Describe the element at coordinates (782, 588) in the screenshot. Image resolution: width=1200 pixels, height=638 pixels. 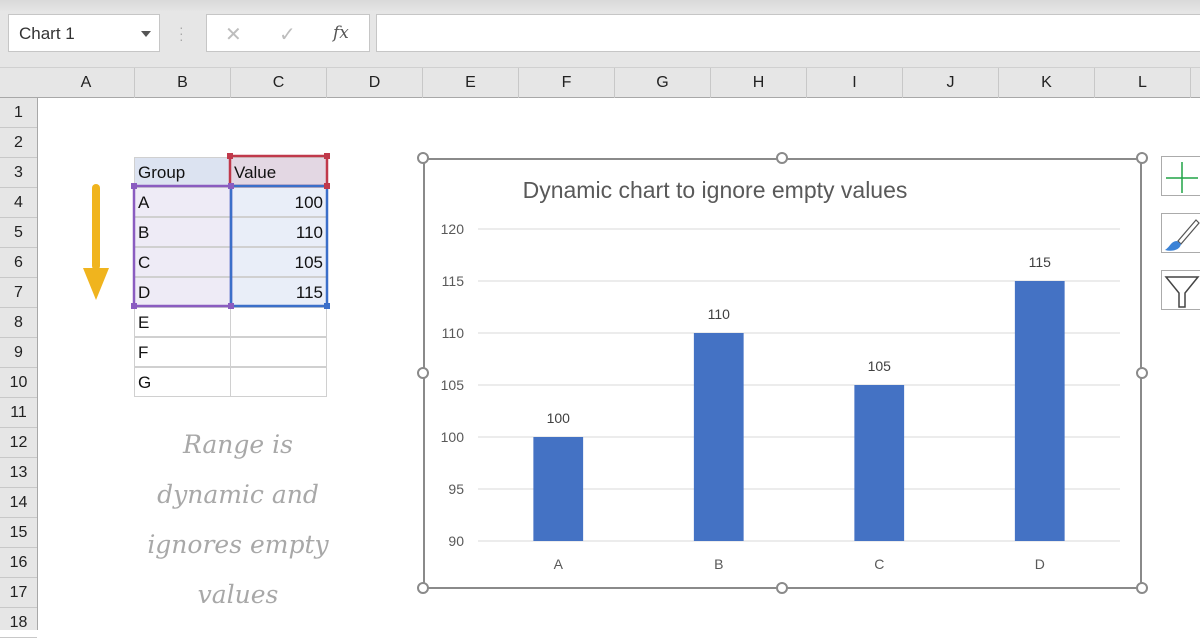
I see `resize-handle-s` at that location.